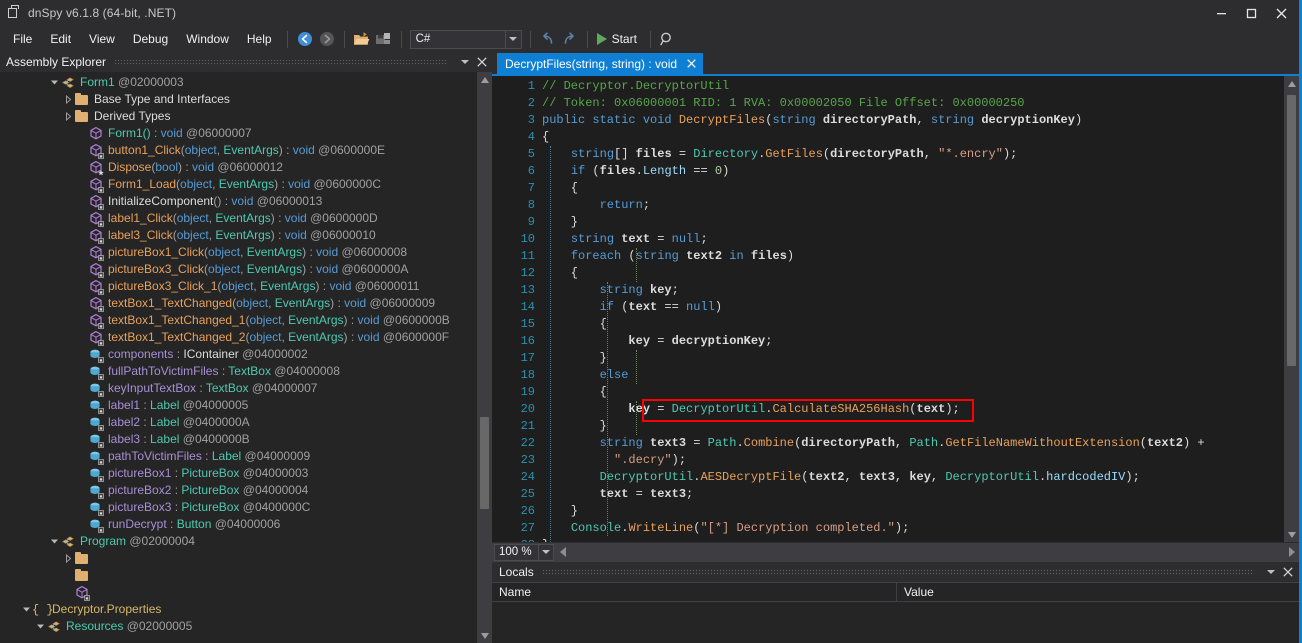 This screenshot has width=1302, height=643. What do you see at coordinates (238, 116) in the screenshot?
I see `tree-item: Derived Types` at bounding box center [238, 116].